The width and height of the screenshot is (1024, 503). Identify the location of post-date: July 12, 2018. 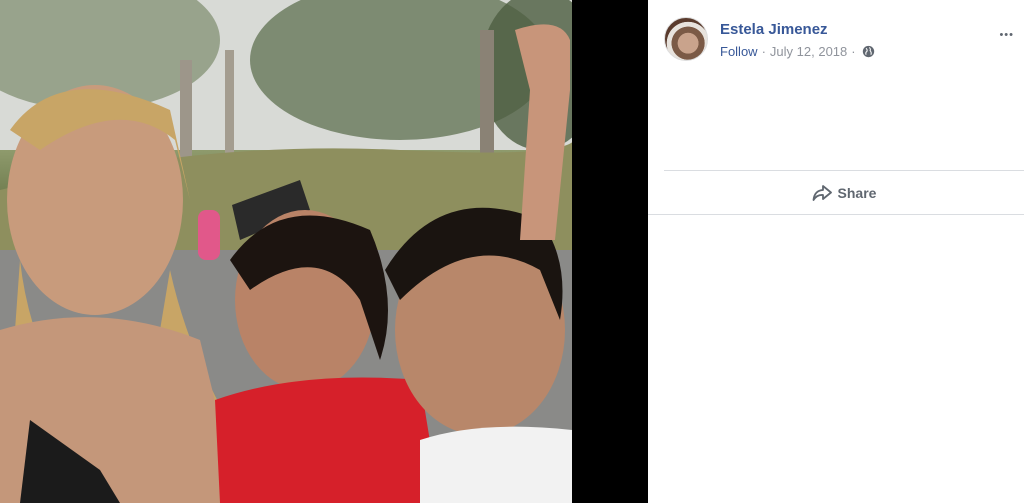
(808, 51).